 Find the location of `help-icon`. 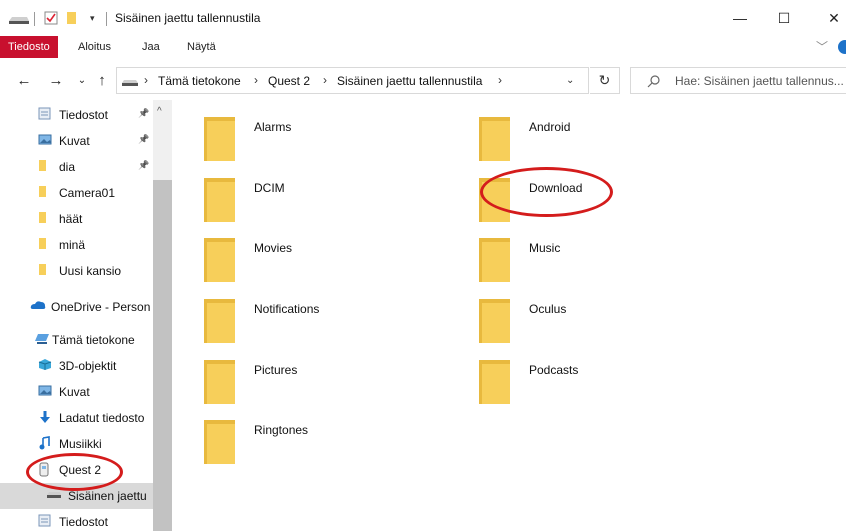

help-icon is located at coordinates (842, 47).